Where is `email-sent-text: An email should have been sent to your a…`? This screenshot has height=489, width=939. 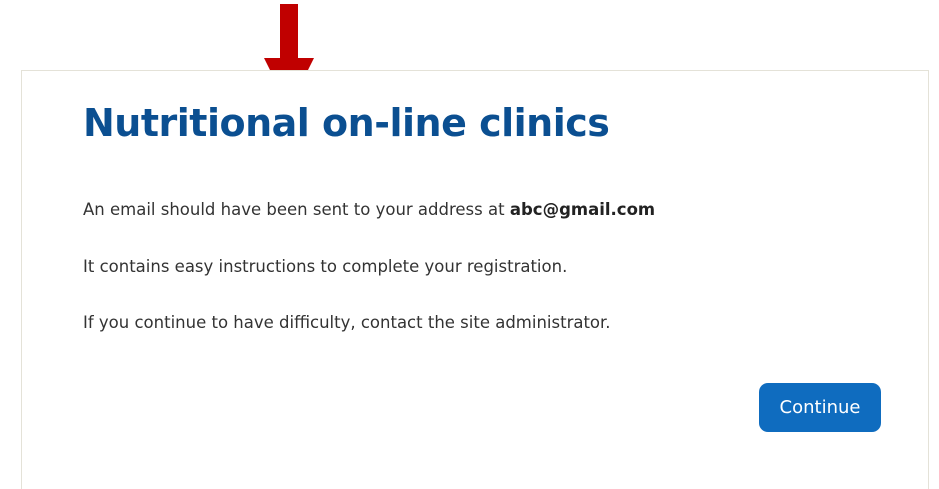 email-sent-text: An email should have been sent to your a… is located at coordinates (294, 209).